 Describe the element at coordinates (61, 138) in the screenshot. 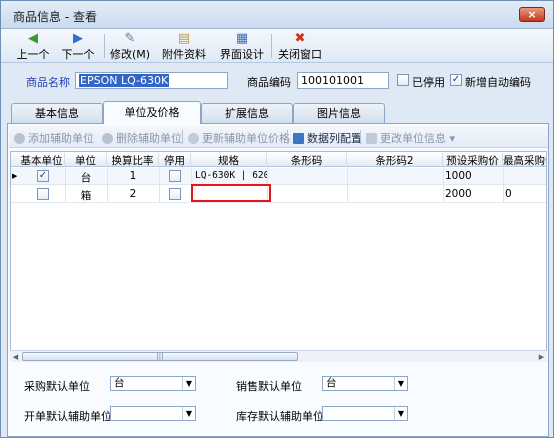

I see `add-aux-unit-label: 添加辅助单位` at that location.